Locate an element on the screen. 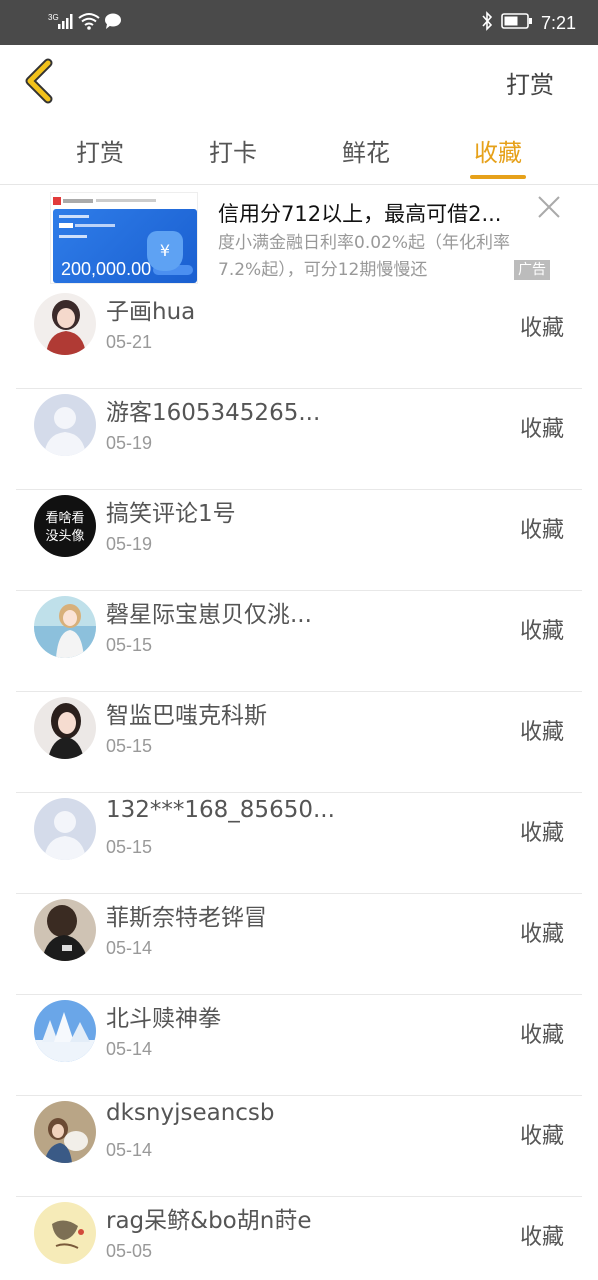 The height and width of the screenshot is (1280, 598). list-item: dksnyjseancsb 05-14 收藏 is located at coordinates (299, 1146).